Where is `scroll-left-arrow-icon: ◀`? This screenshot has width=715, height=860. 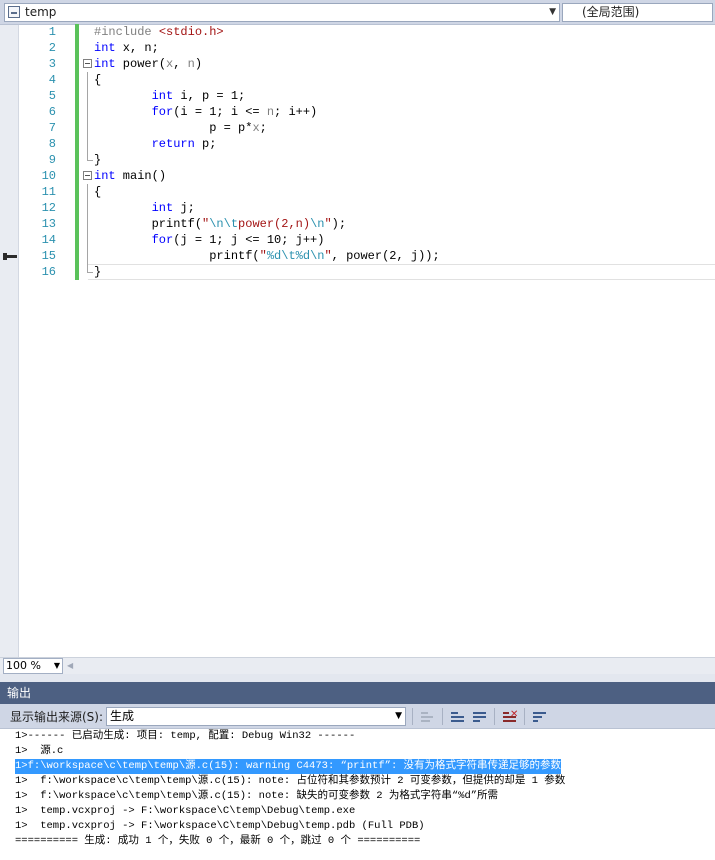
scroll-left-arrow-icon: ◀ is located at coordinates (70, 665).